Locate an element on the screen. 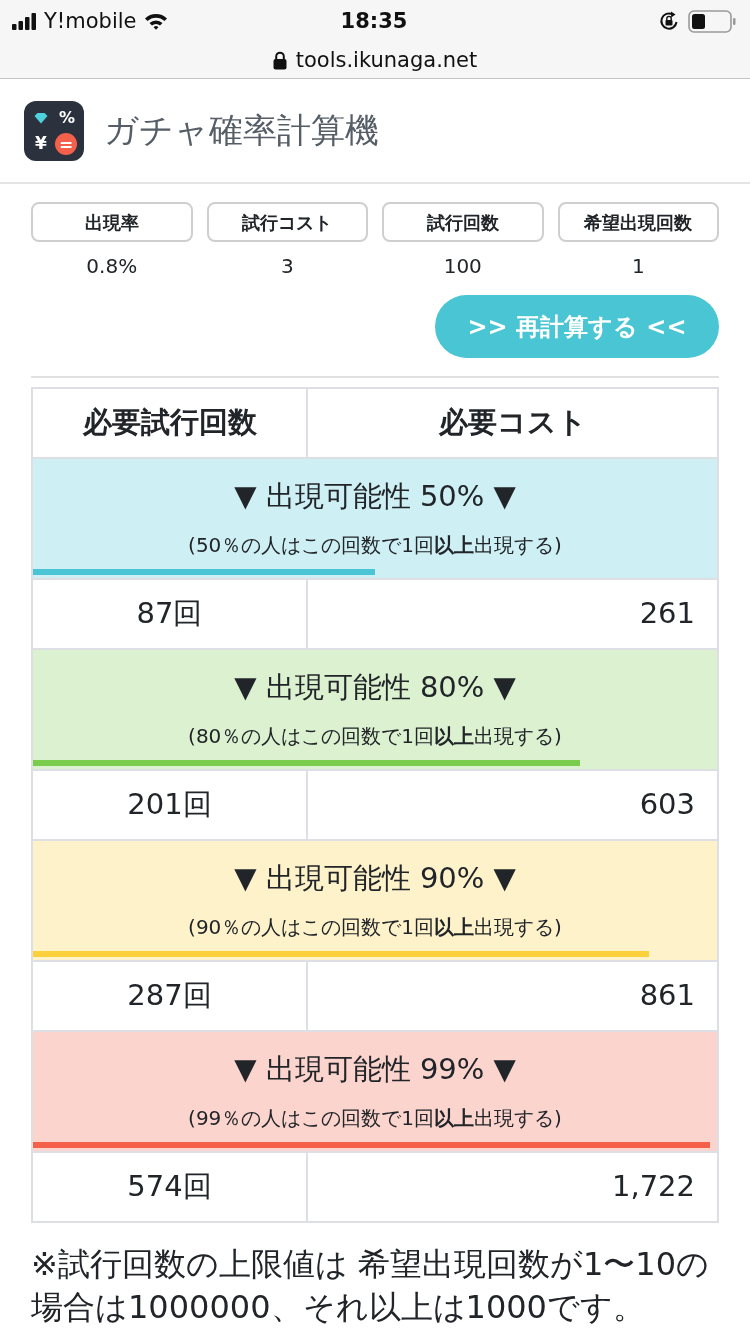 This screenshot has width=750, height=1334. column-header: 必要コスト is located at coordinates (512, 423).